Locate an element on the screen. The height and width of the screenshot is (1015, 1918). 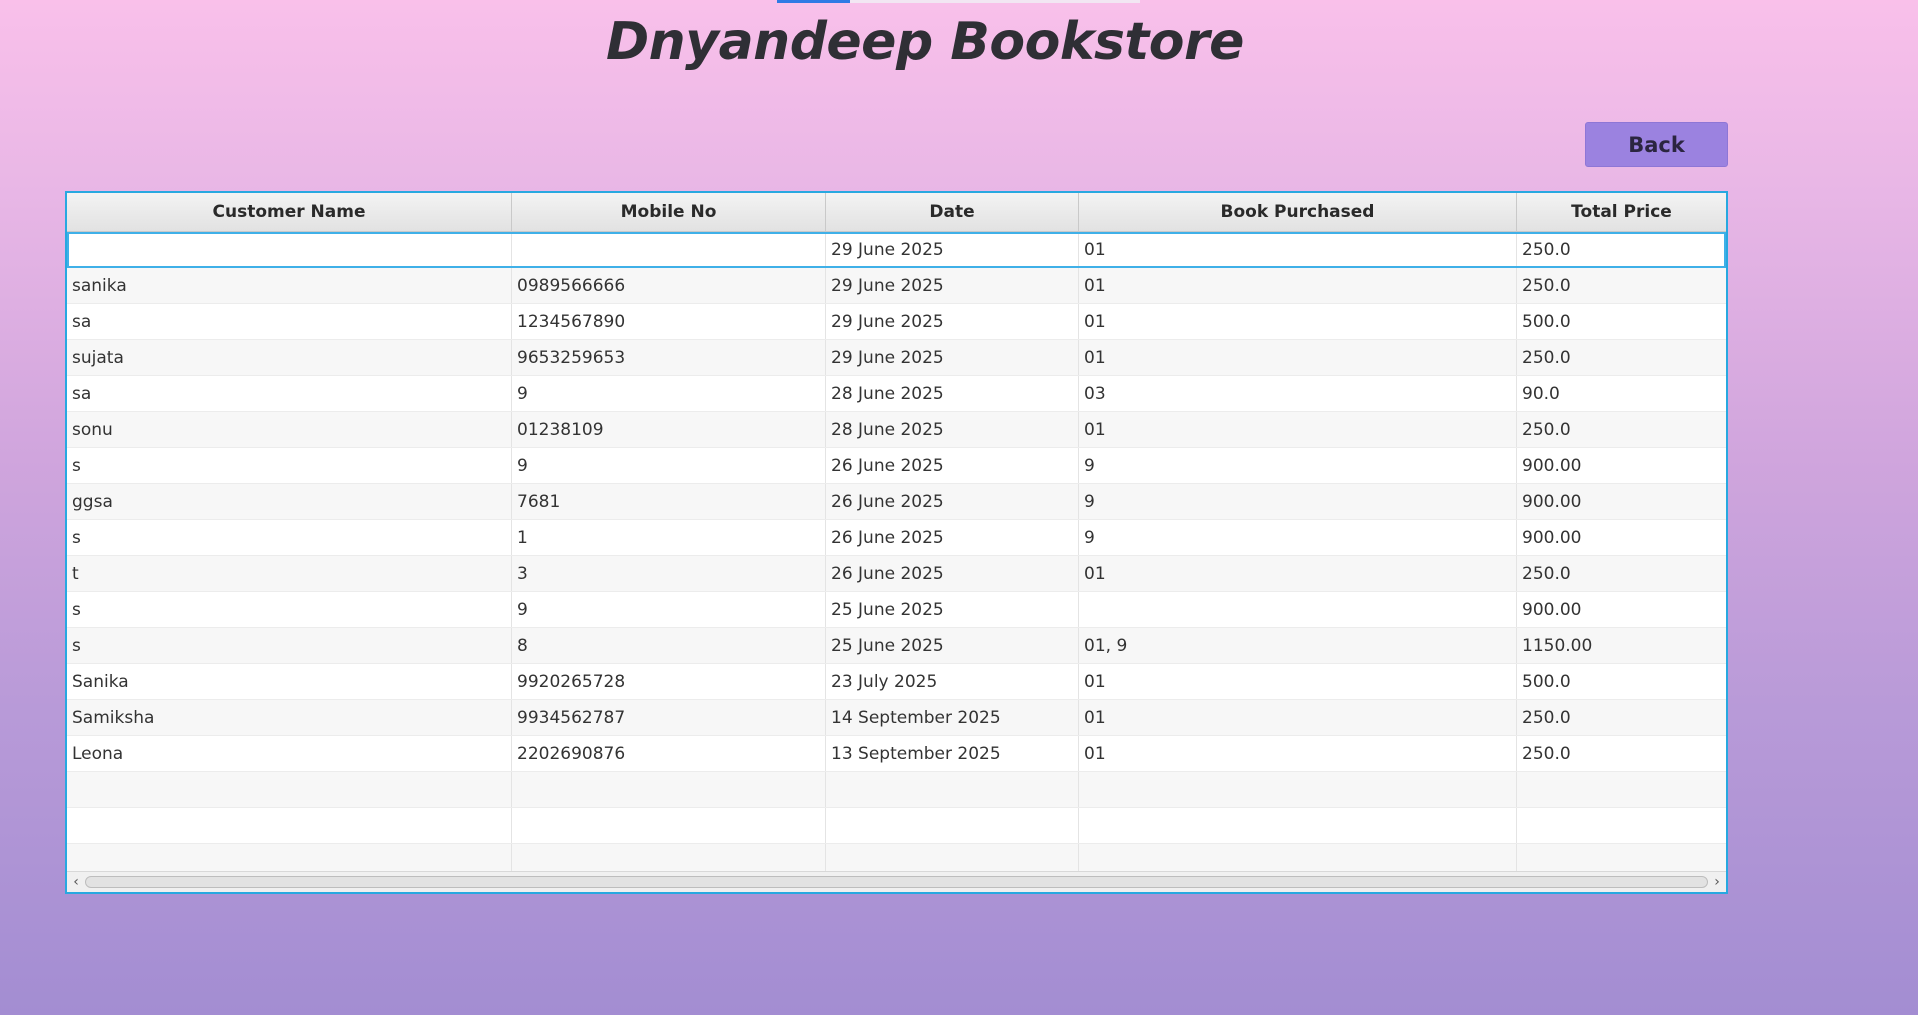
column-header-total-price: Total Price is located at coordinates (1621, 212).